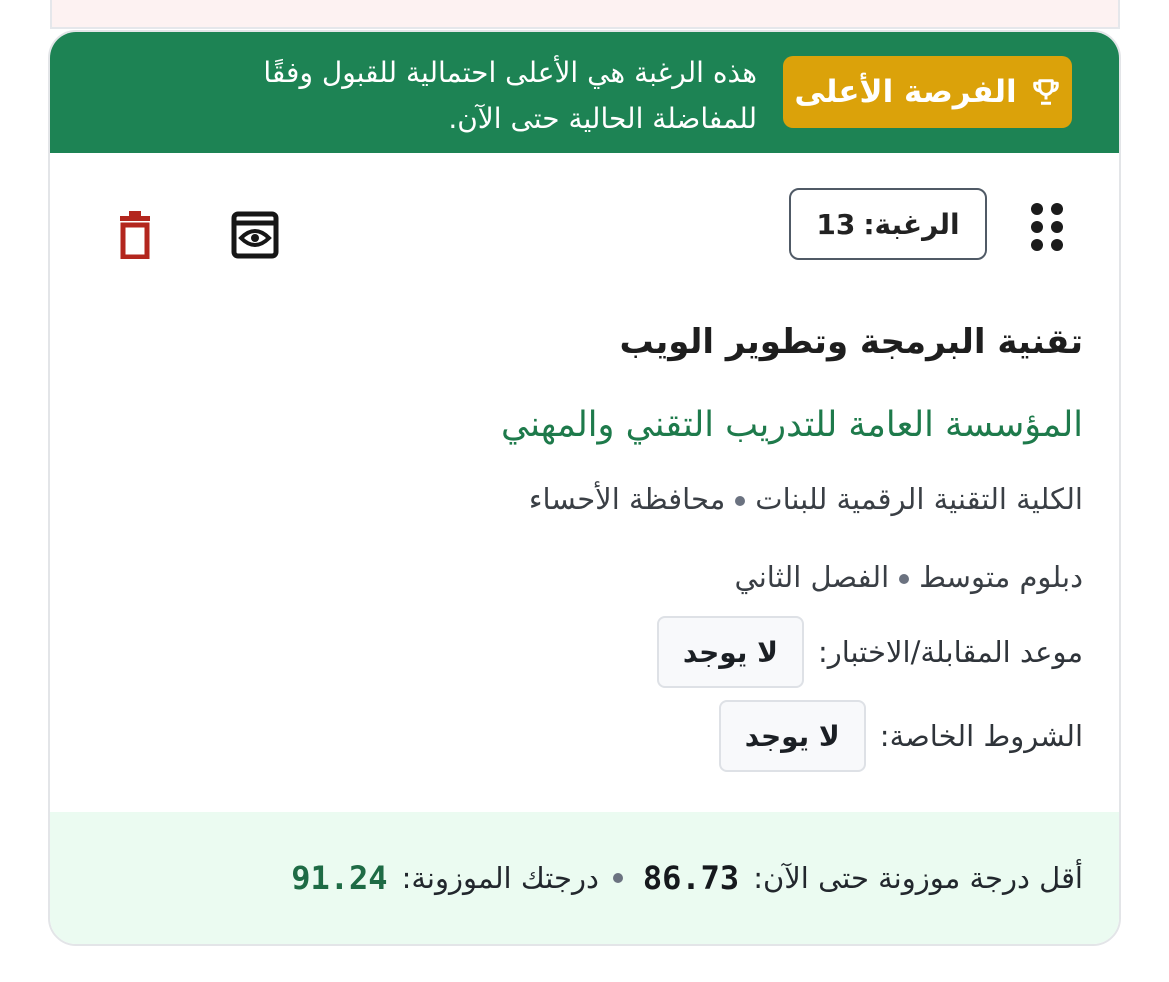 Image resolution: width=1169 pixels, height=982 pixels. Describe the element at coordinates (584, 652) in the screenshot. I see `interview-row: موعد المقابلة/الاختبار: لا يوجد` at that location.